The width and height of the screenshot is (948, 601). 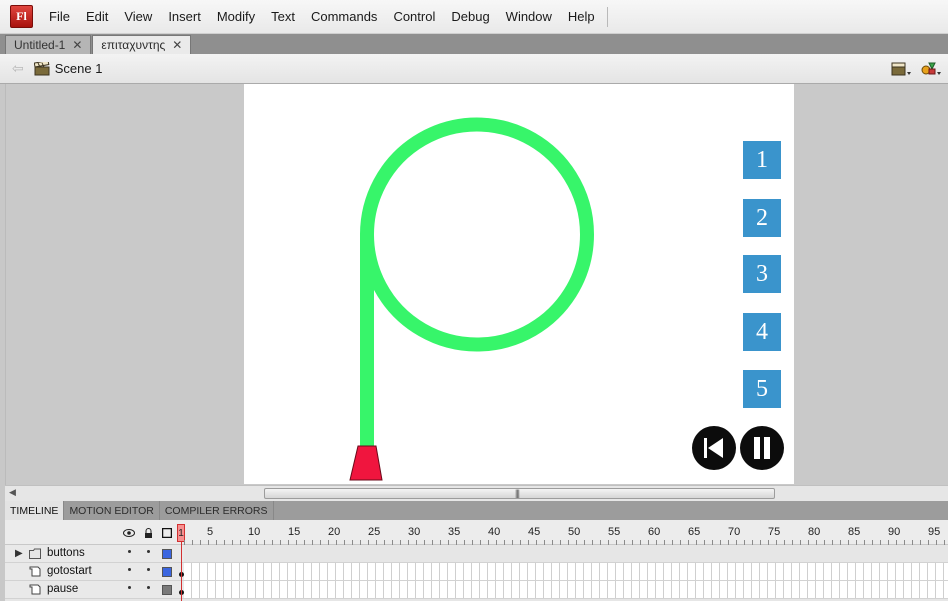 I want to click on layer-row-buttons: ▶ buttons, so click(x=476, y=554).